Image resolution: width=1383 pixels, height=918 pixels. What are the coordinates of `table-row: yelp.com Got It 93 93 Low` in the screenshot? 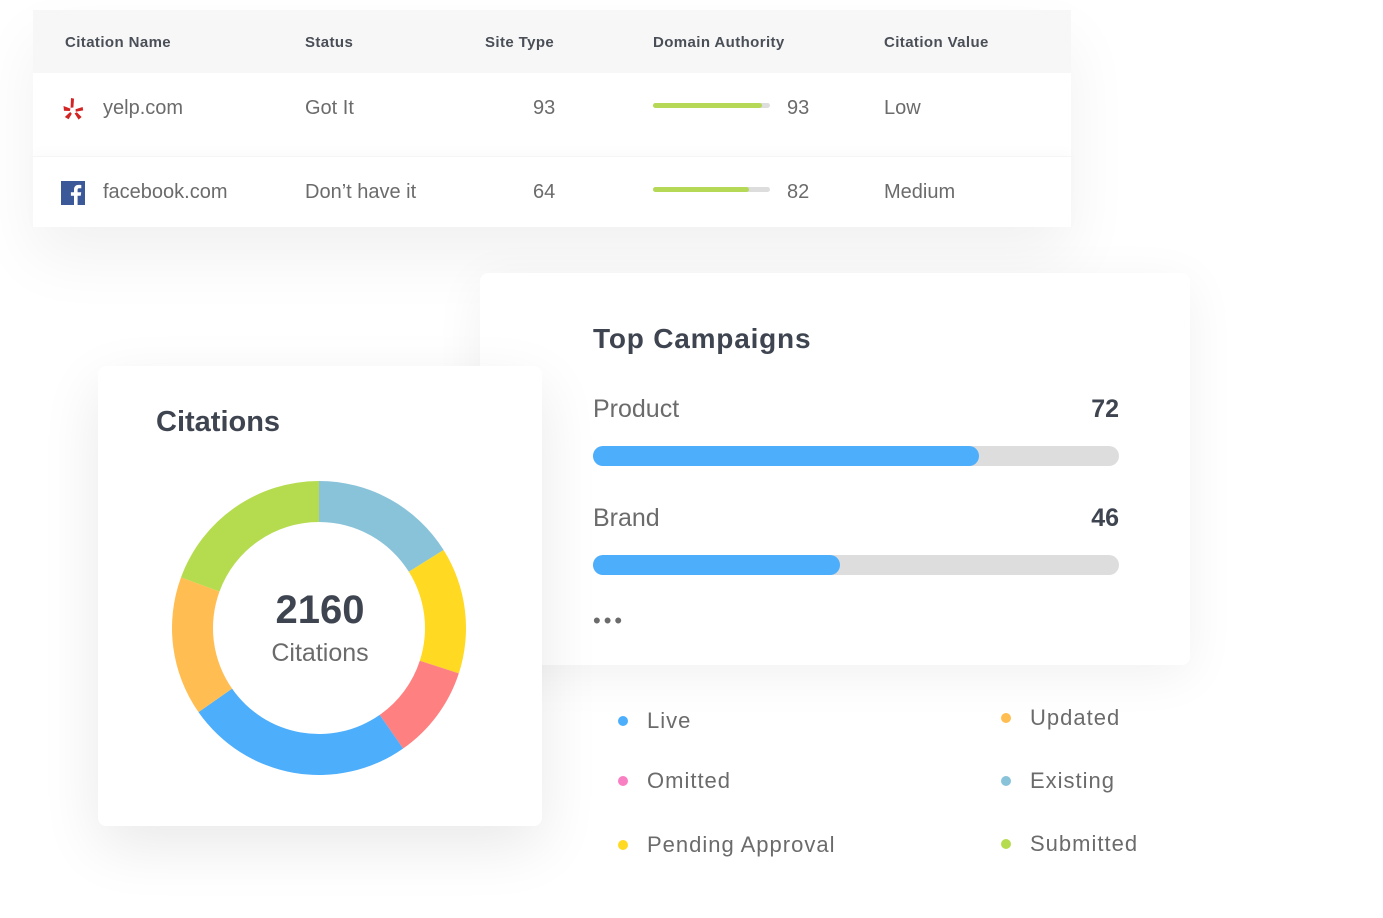 It's located at (552, 111).